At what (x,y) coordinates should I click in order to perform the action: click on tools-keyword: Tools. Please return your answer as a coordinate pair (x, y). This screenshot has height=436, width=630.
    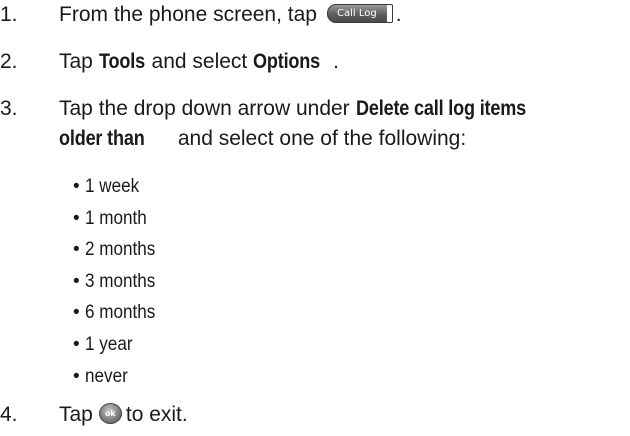
    Looking at the image, I should click on (121, 61).